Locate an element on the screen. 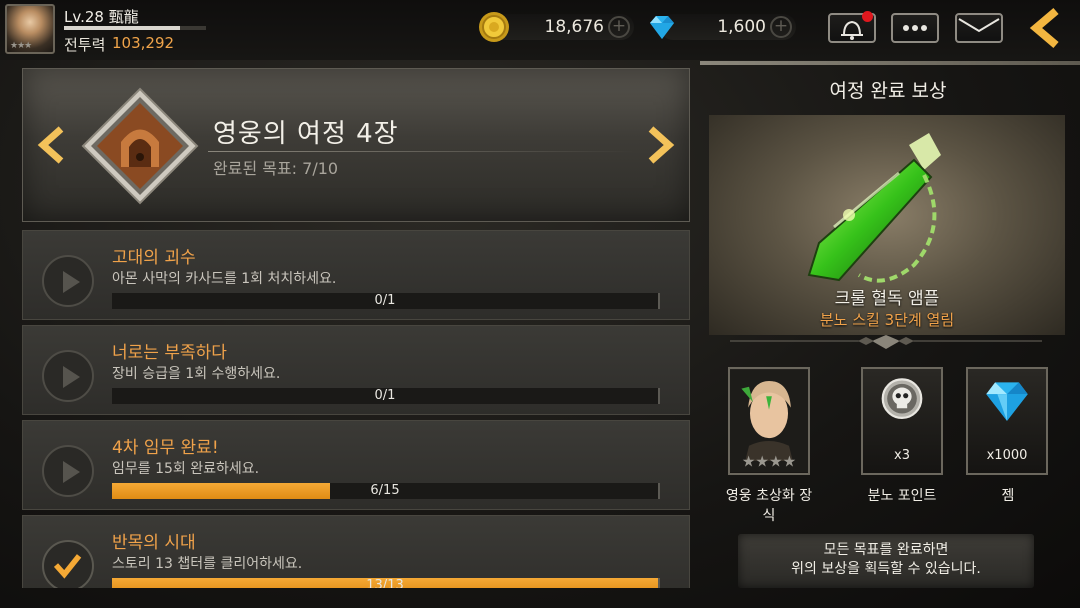  quest-desc: 아몬 사막의 카사드를 1회 처치하세요. is located at coordinates (224, 279).